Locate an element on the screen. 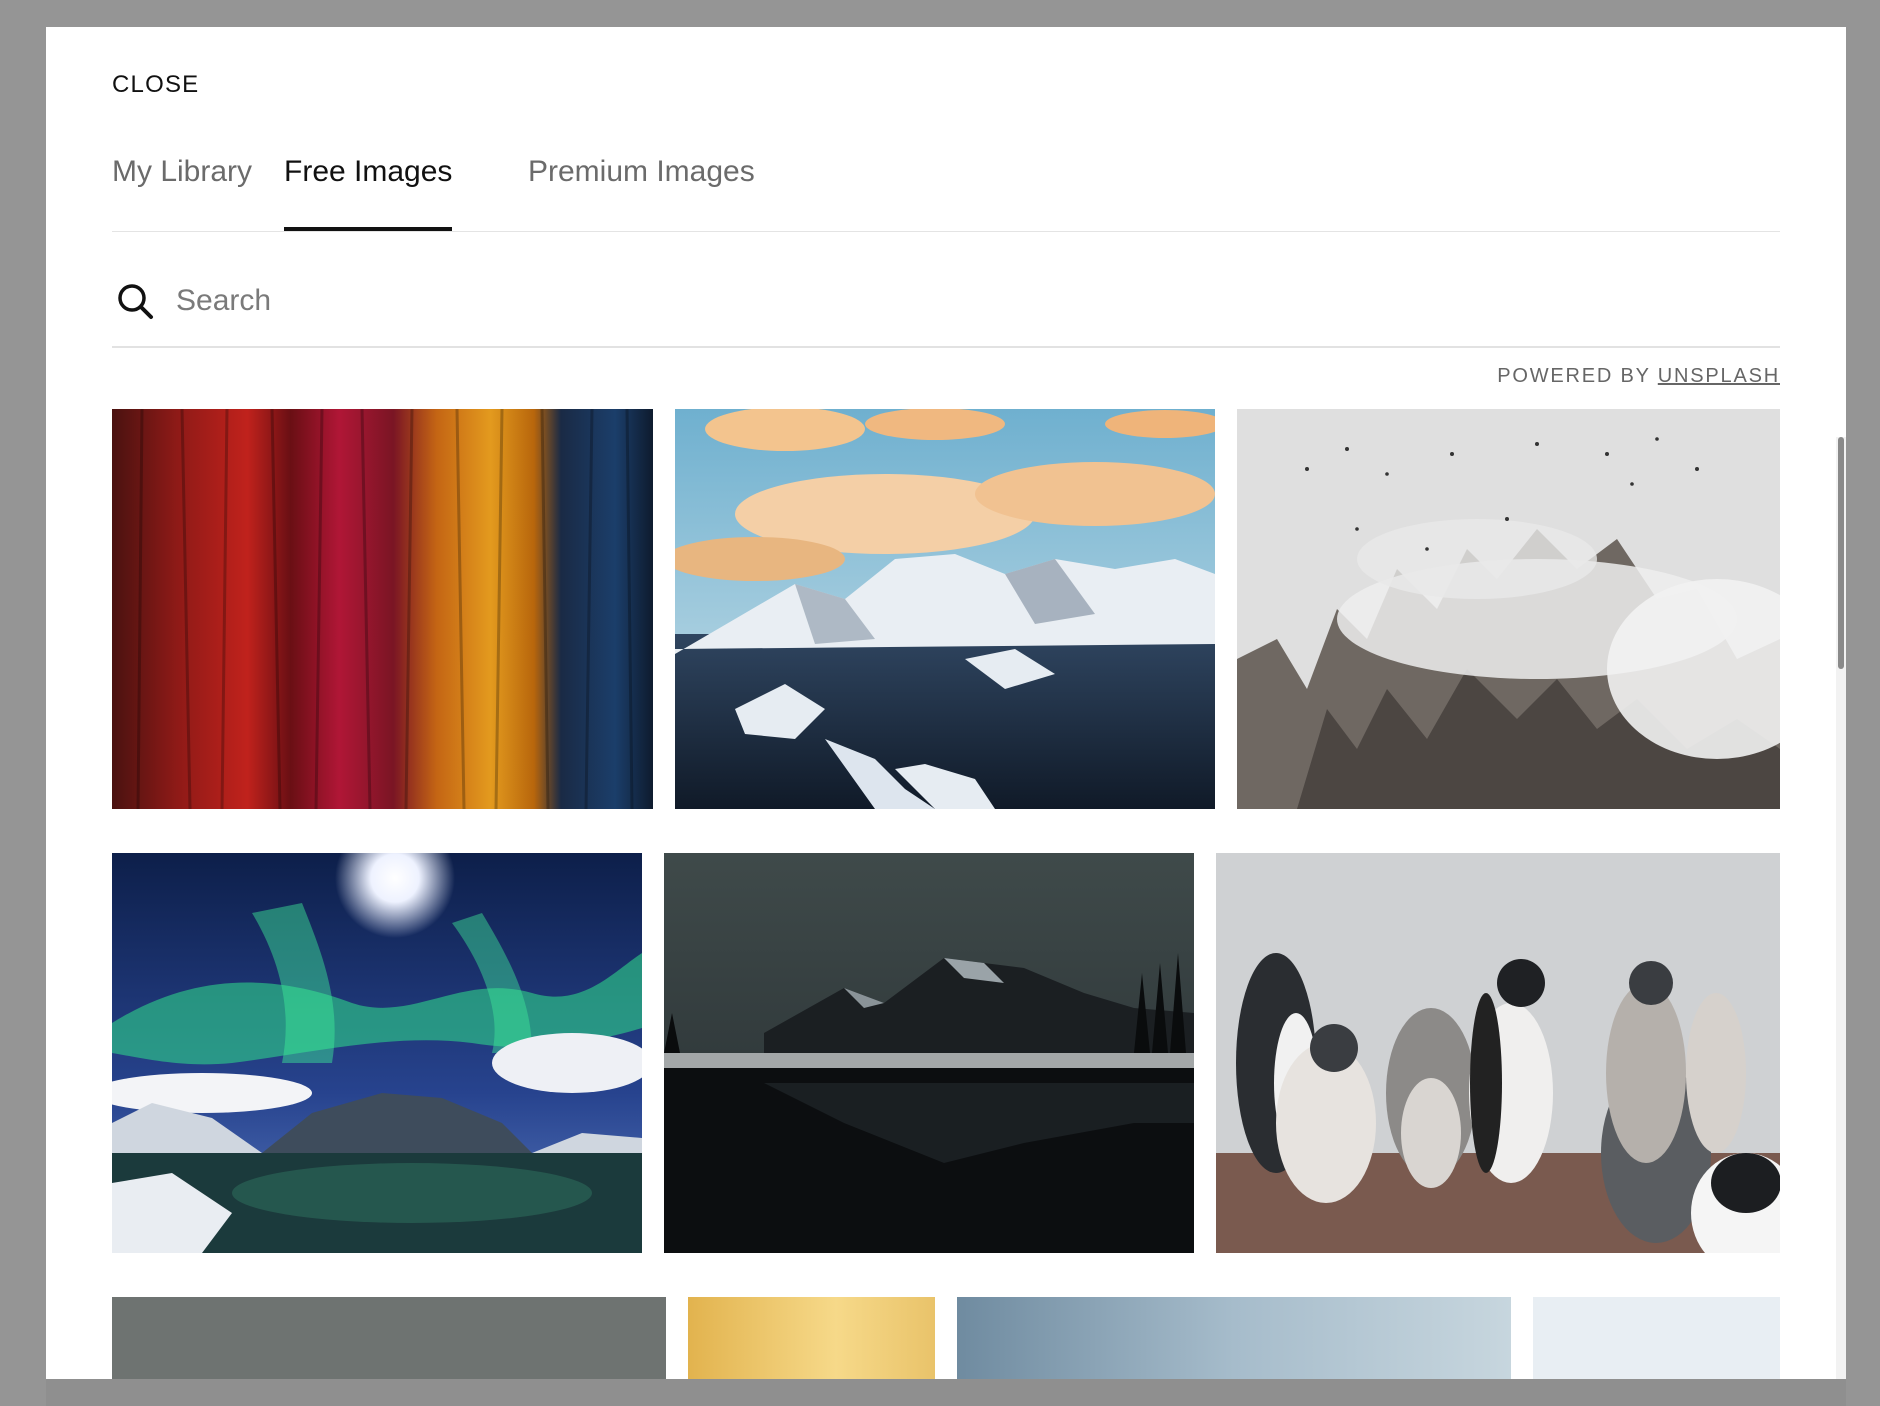 The image size is (1880, 1406). search-bar is located at coordinates (946, 290).